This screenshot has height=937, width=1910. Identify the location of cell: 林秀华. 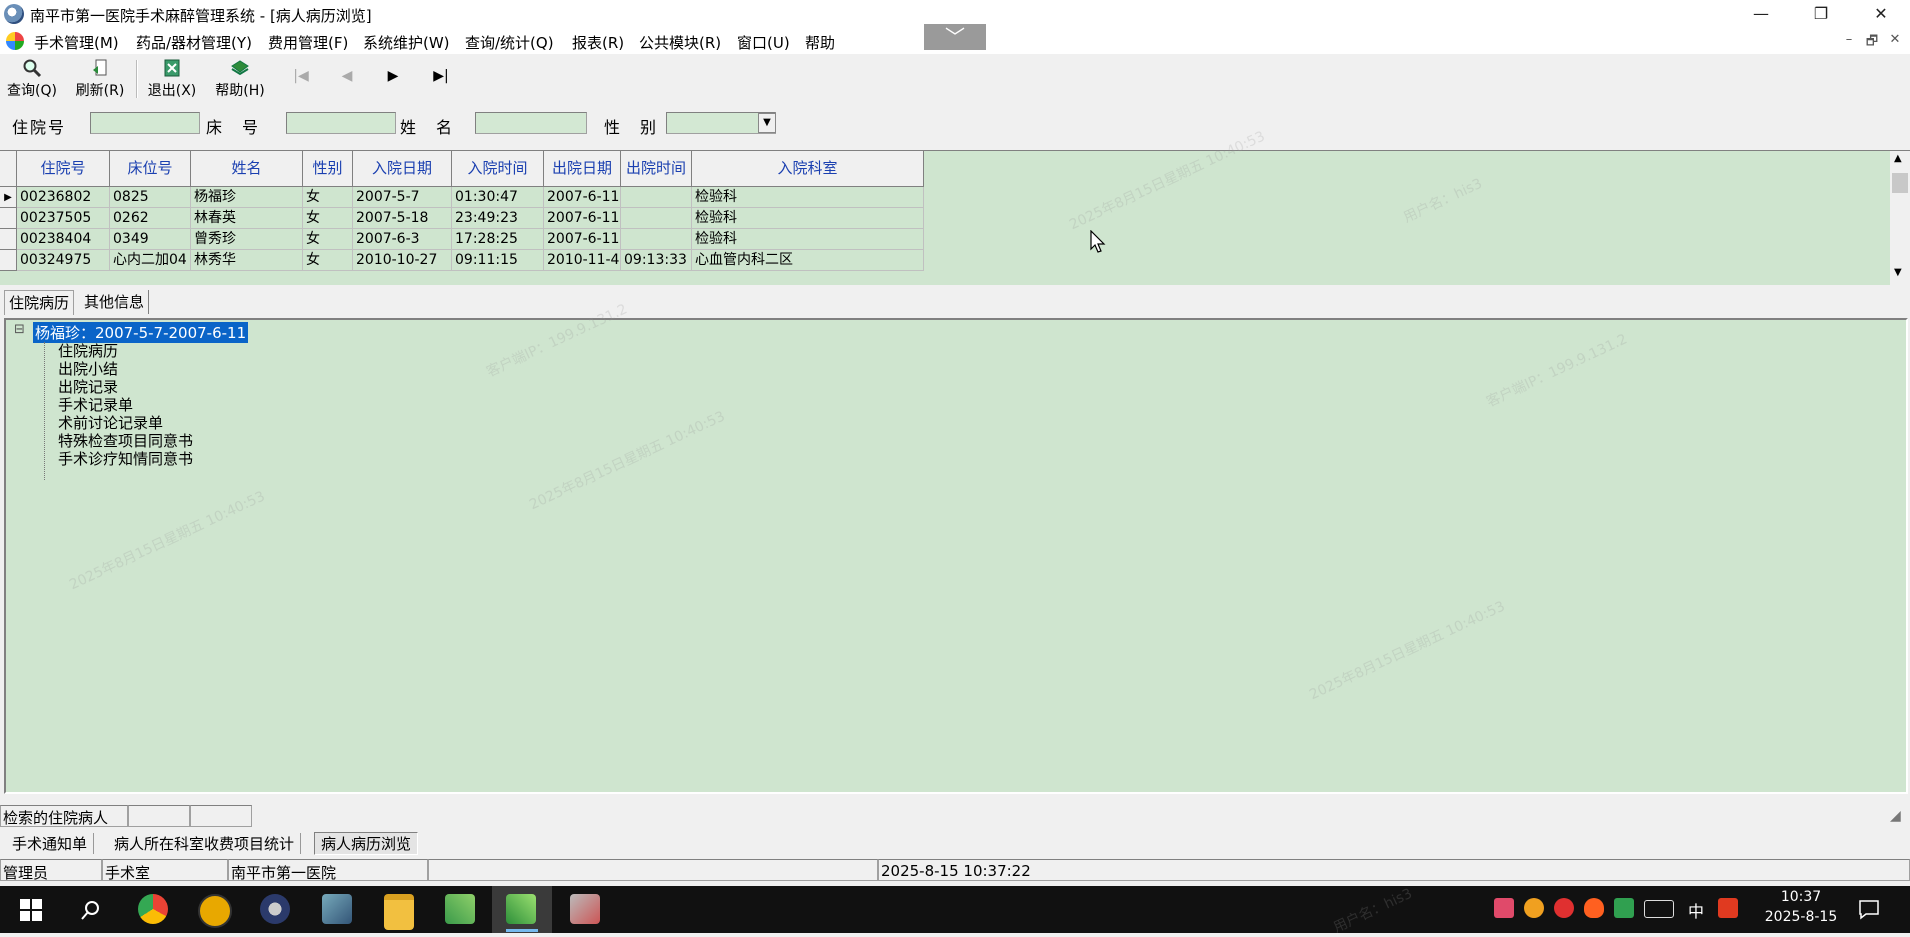
(247, 260).